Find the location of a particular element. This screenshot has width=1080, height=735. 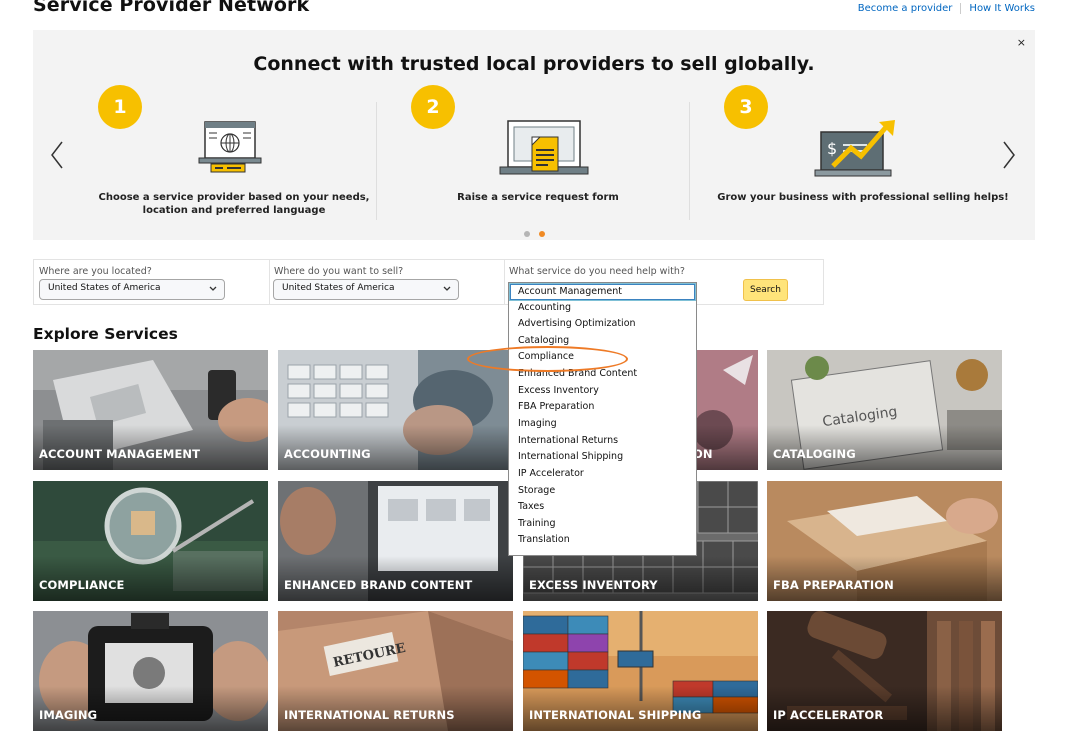

growth-laptop-icon: $ is located at coordinates (856, 151).